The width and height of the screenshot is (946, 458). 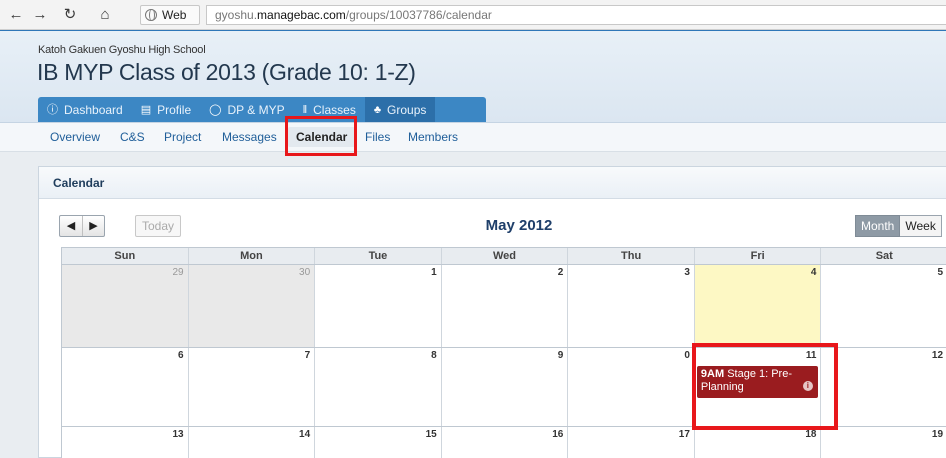 I want to click on tab-label: Dashboard, so click(x=93, y=110).